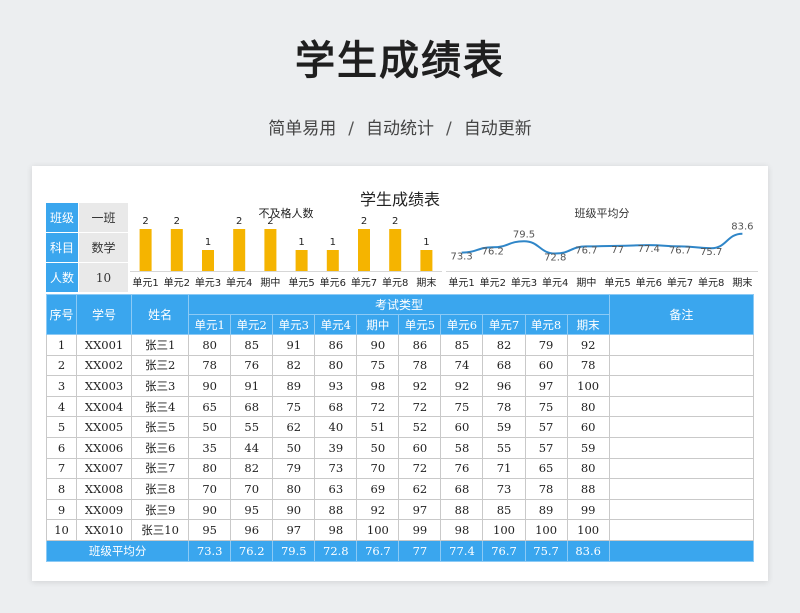  Describe the element at coordinates (103, 217) in the screenshot. I see `info-value: 一班` at that location.